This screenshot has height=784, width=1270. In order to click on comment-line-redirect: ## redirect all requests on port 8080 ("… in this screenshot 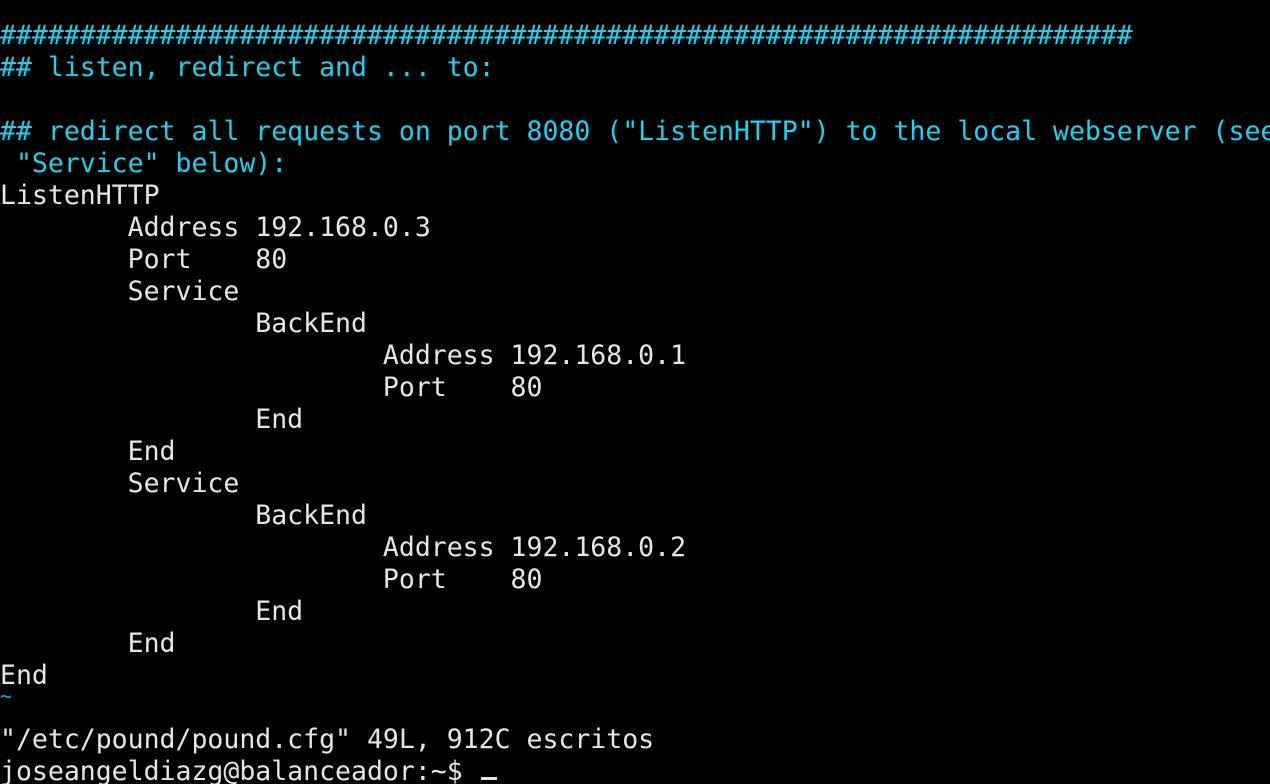, I will do `click(635, 131)`.